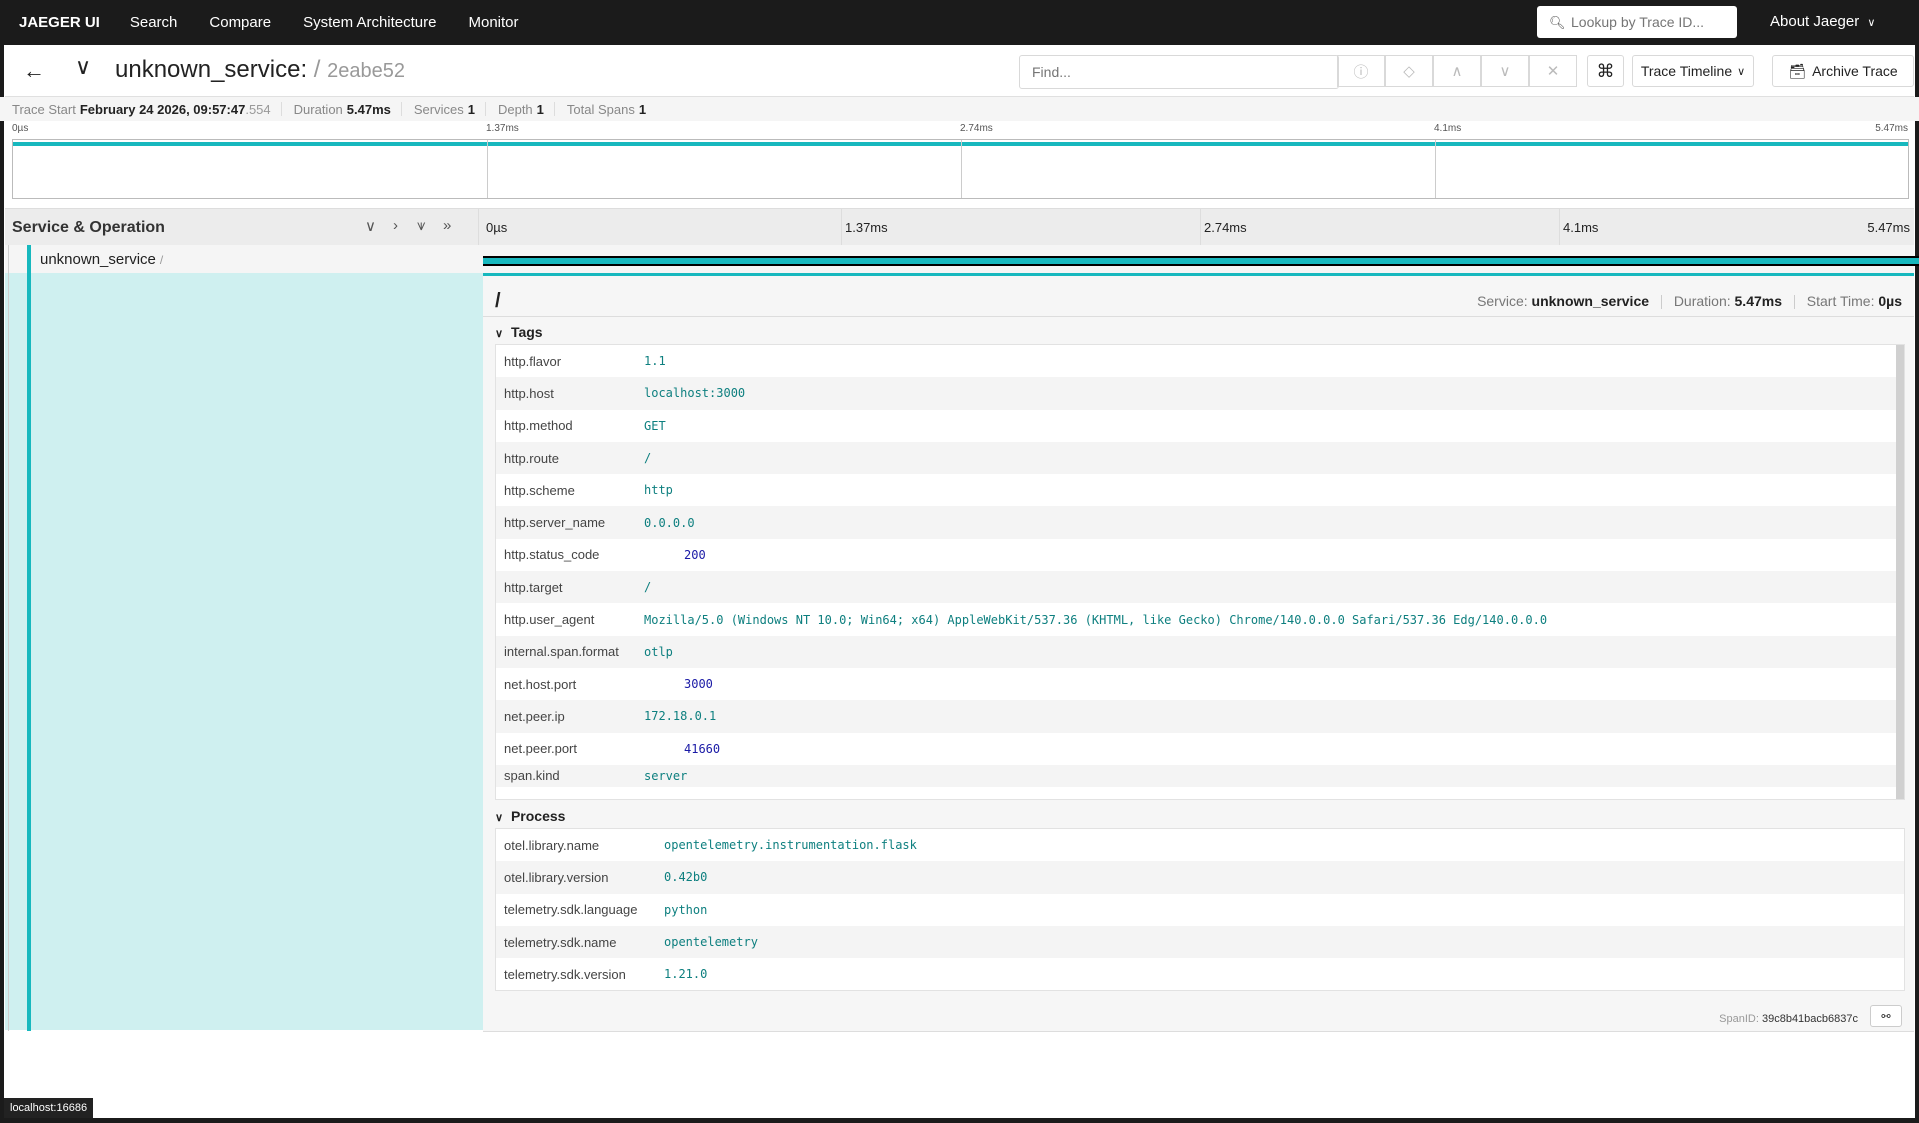  What do you see at coordinates (1605, 71) in the screenshot?
I see `keyboard-shortcuts-icon: ⌘` at bounding box center [1605, 71].